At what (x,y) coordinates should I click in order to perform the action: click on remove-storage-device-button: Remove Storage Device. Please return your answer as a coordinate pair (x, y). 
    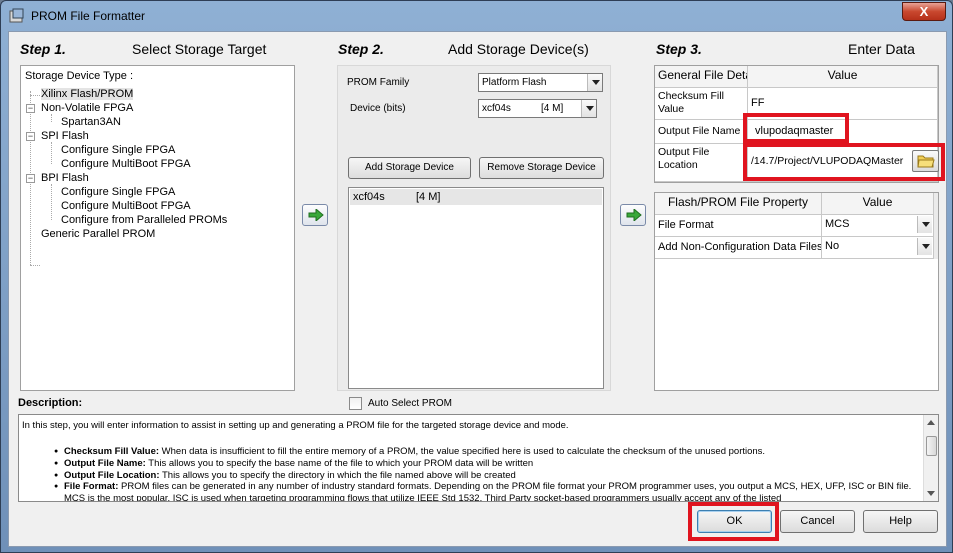
    Looking at the image, I should click on (541, 168).